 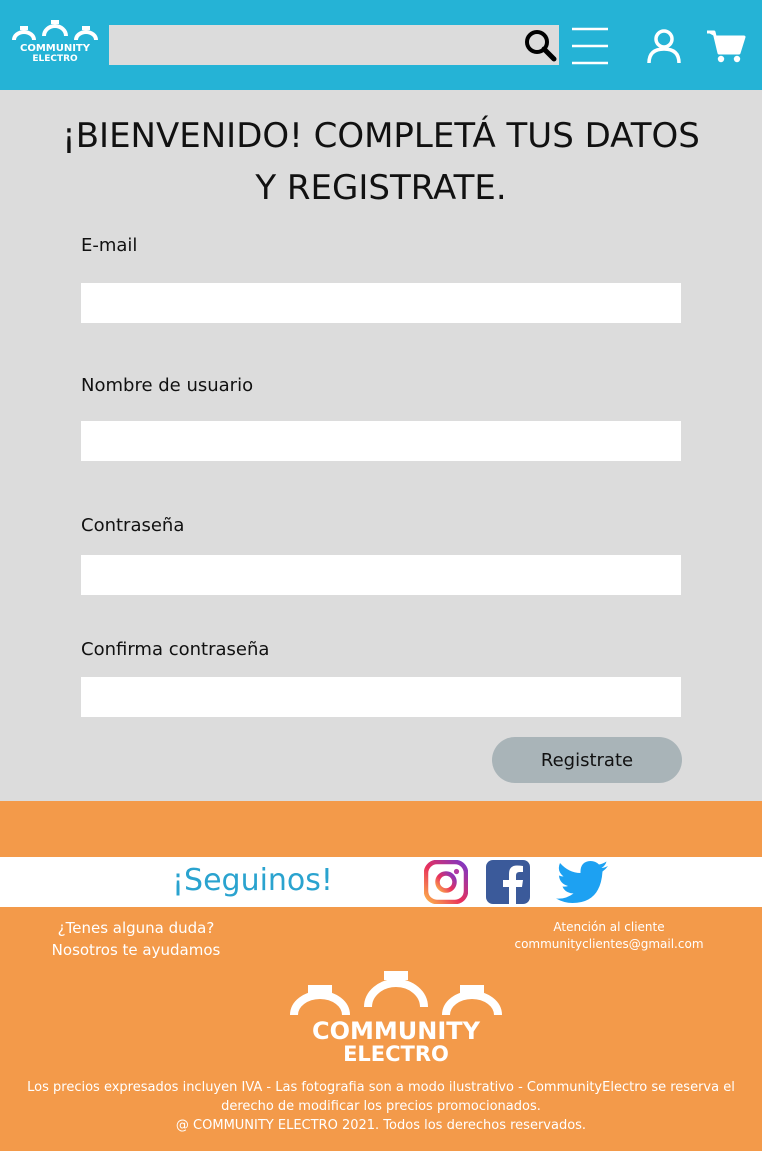 I want to click on menu-icon, so click(x=590, y=46).